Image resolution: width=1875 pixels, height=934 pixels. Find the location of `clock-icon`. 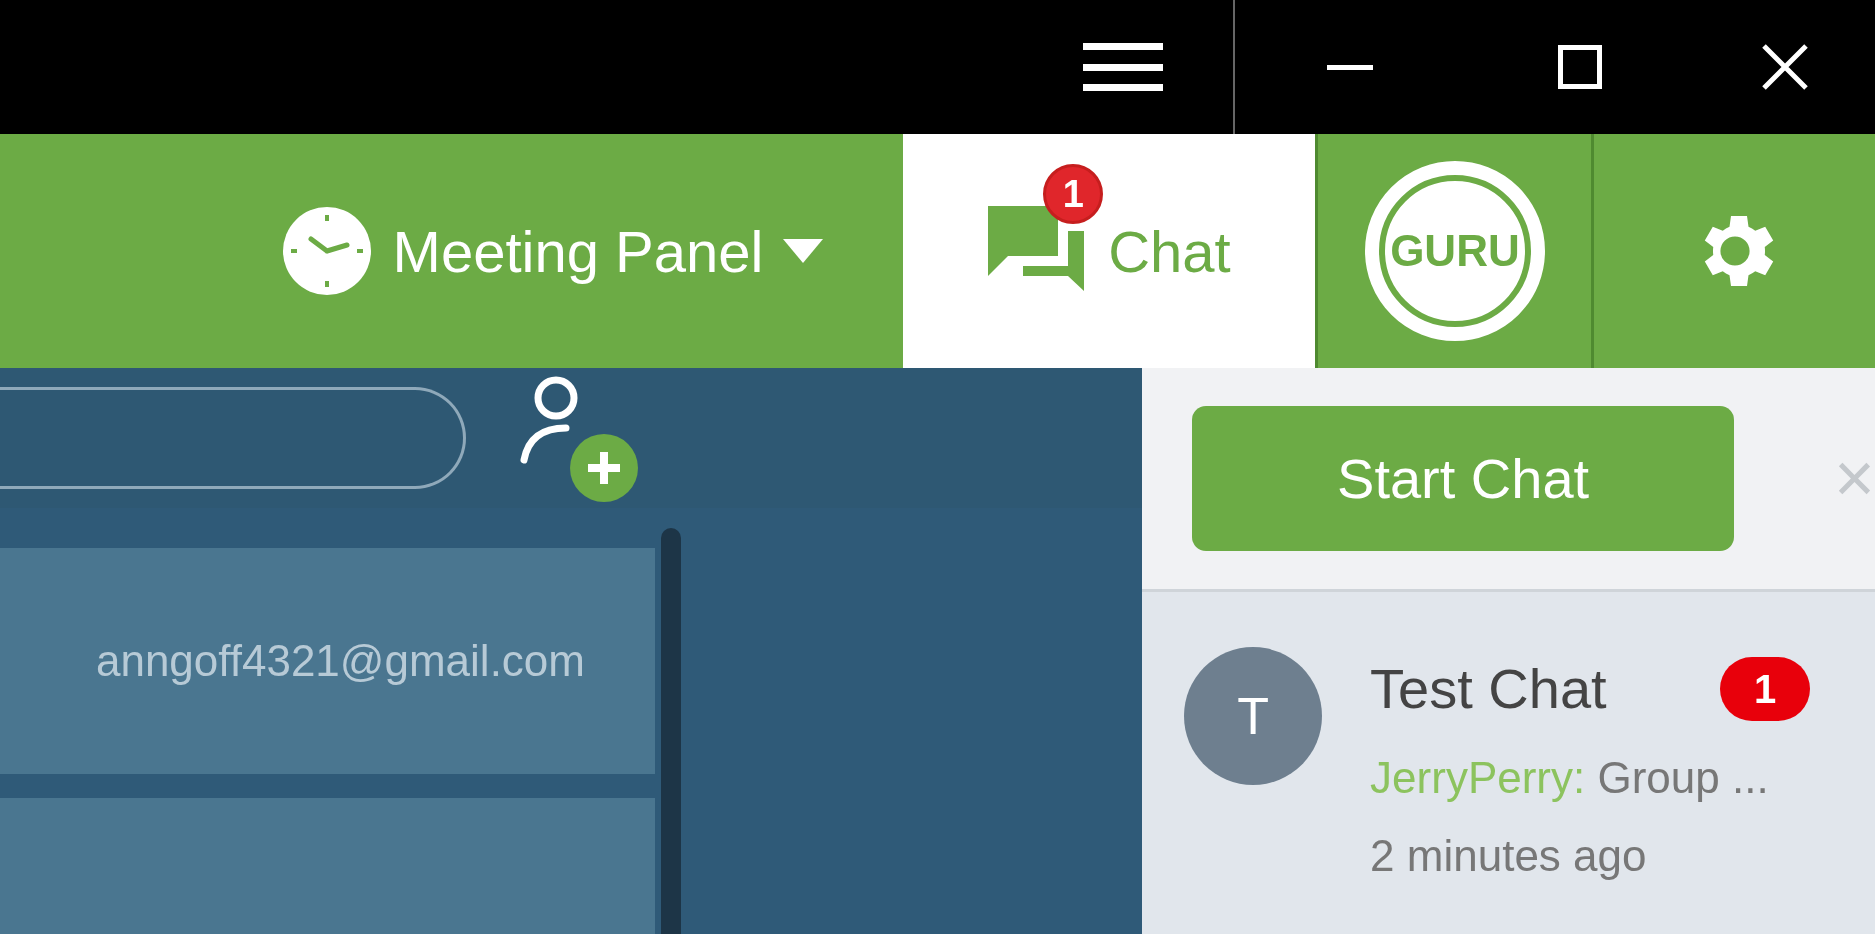

clock-icon is located at coordinates (326, 251).